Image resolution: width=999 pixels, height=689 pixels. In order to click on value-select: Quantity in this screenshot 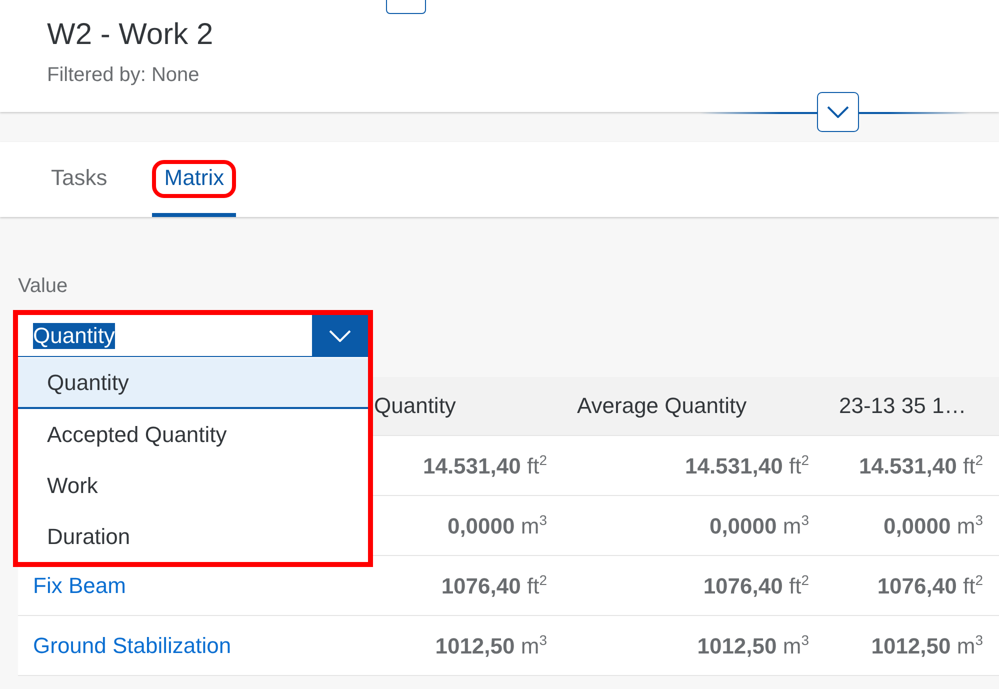, I will do `click(193, 336)`.